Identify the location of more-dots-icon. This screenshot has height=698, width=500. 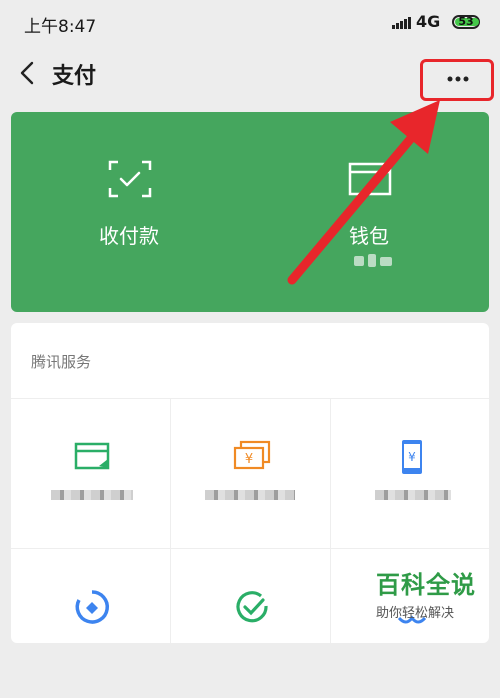
(458, 79).